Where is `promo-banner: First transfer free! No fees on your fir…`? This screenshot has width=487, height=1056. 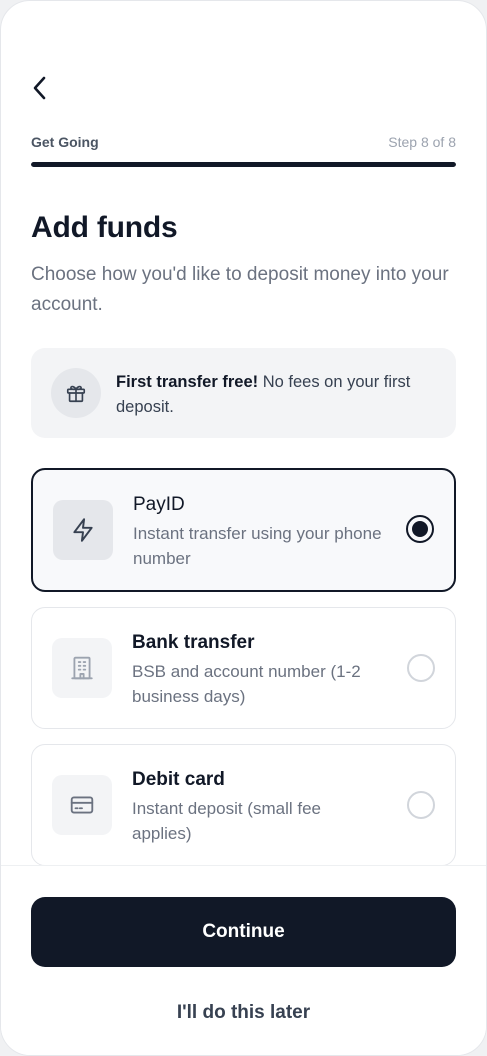
promo-banner: First transfer free! No fees on your fir… is located at coordinates (243, 393).